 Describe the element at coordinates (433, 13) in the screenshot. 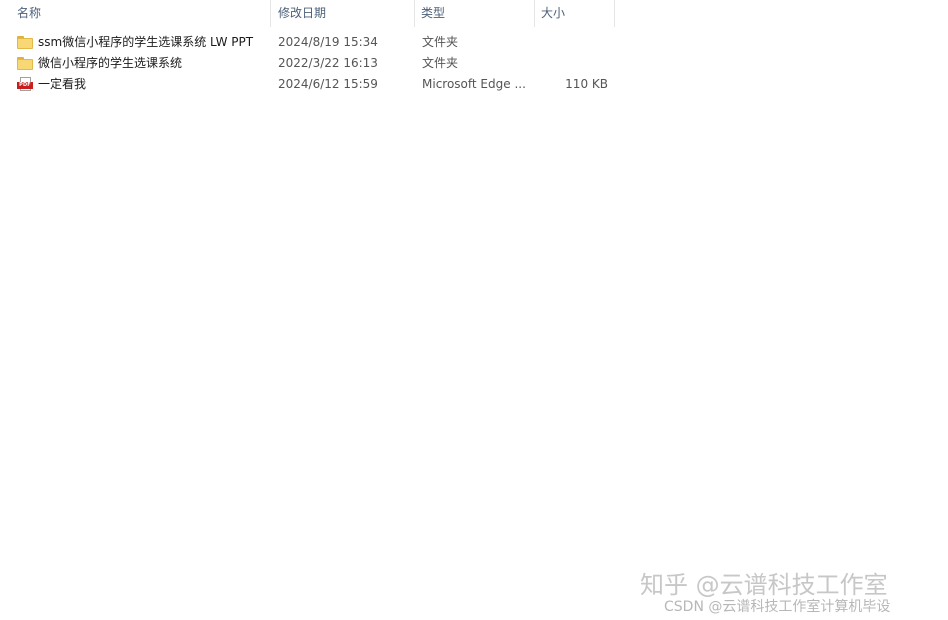

I see `column-header-type-label: 类型` at that location.